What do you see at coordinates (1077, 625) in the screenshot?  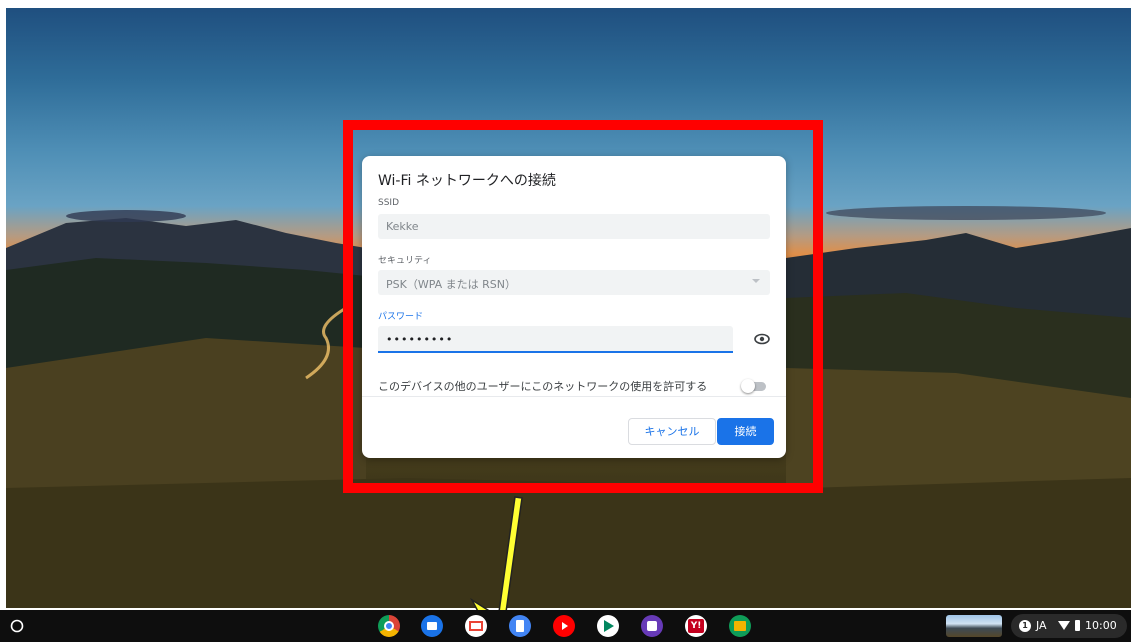 I see `battery-icon` at bounding box center [1077, 625].